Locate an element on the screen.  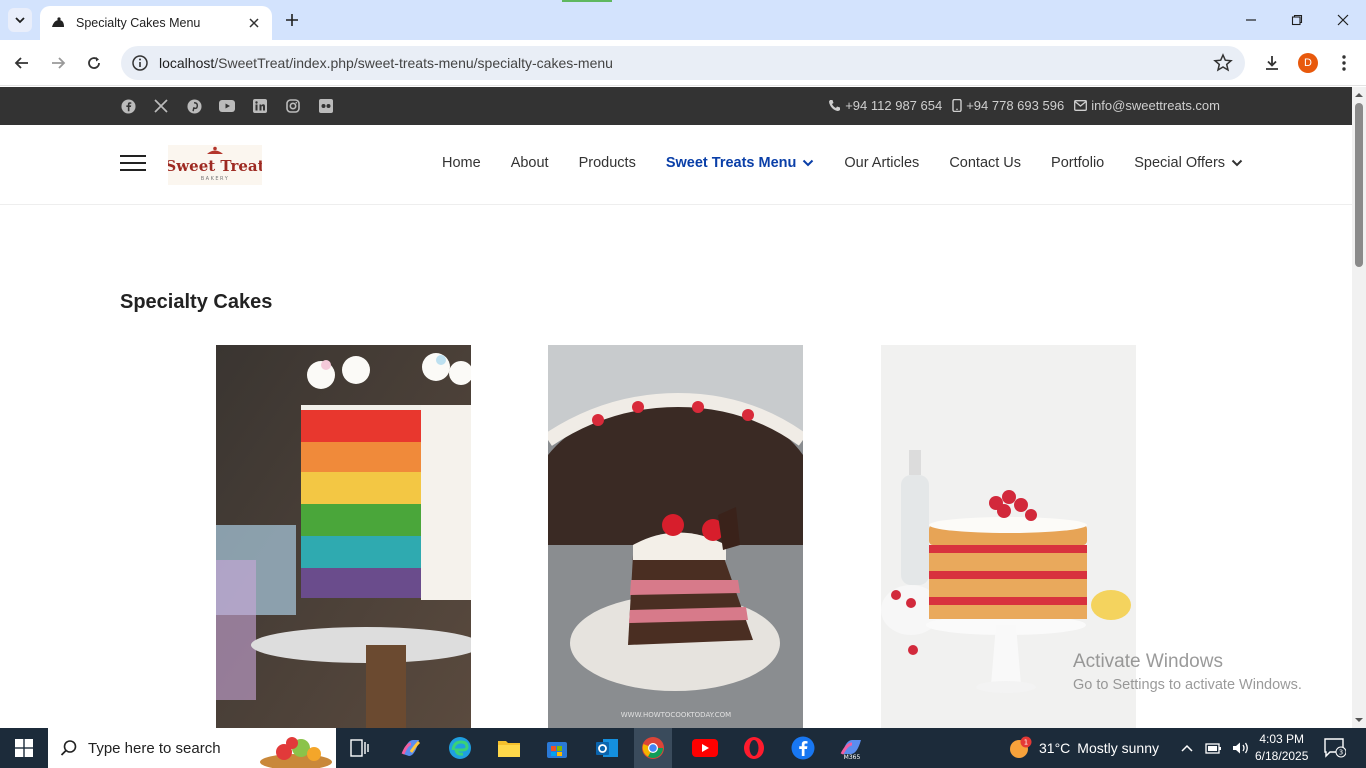
reload-button is located at coordinates (94, 63).